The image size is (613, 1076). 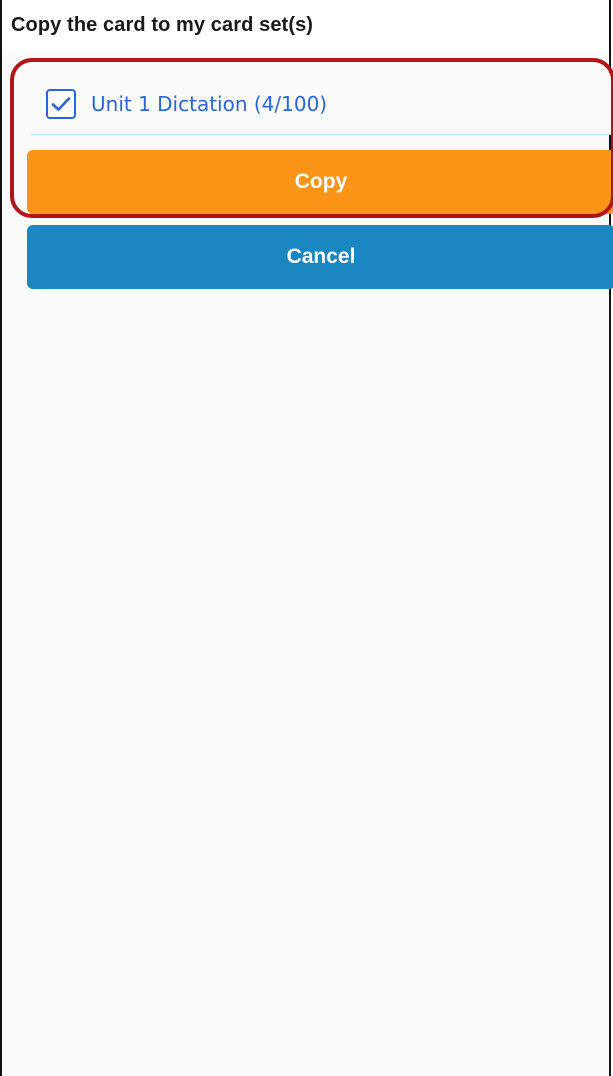 I want to click on dialog-title: Copy the card to my card set(s), so click(x=162, y=24).